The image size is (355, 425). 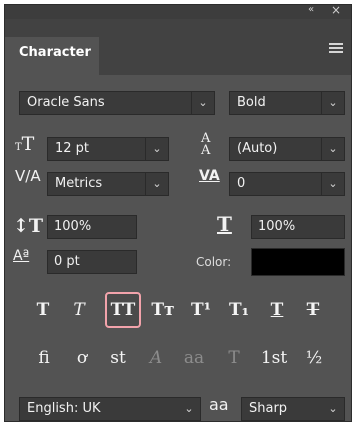 What do you see at coordinates (72, 148) in the screenshot?
I see `font-size-value: 12 pt` at bounding box center [72, 148].